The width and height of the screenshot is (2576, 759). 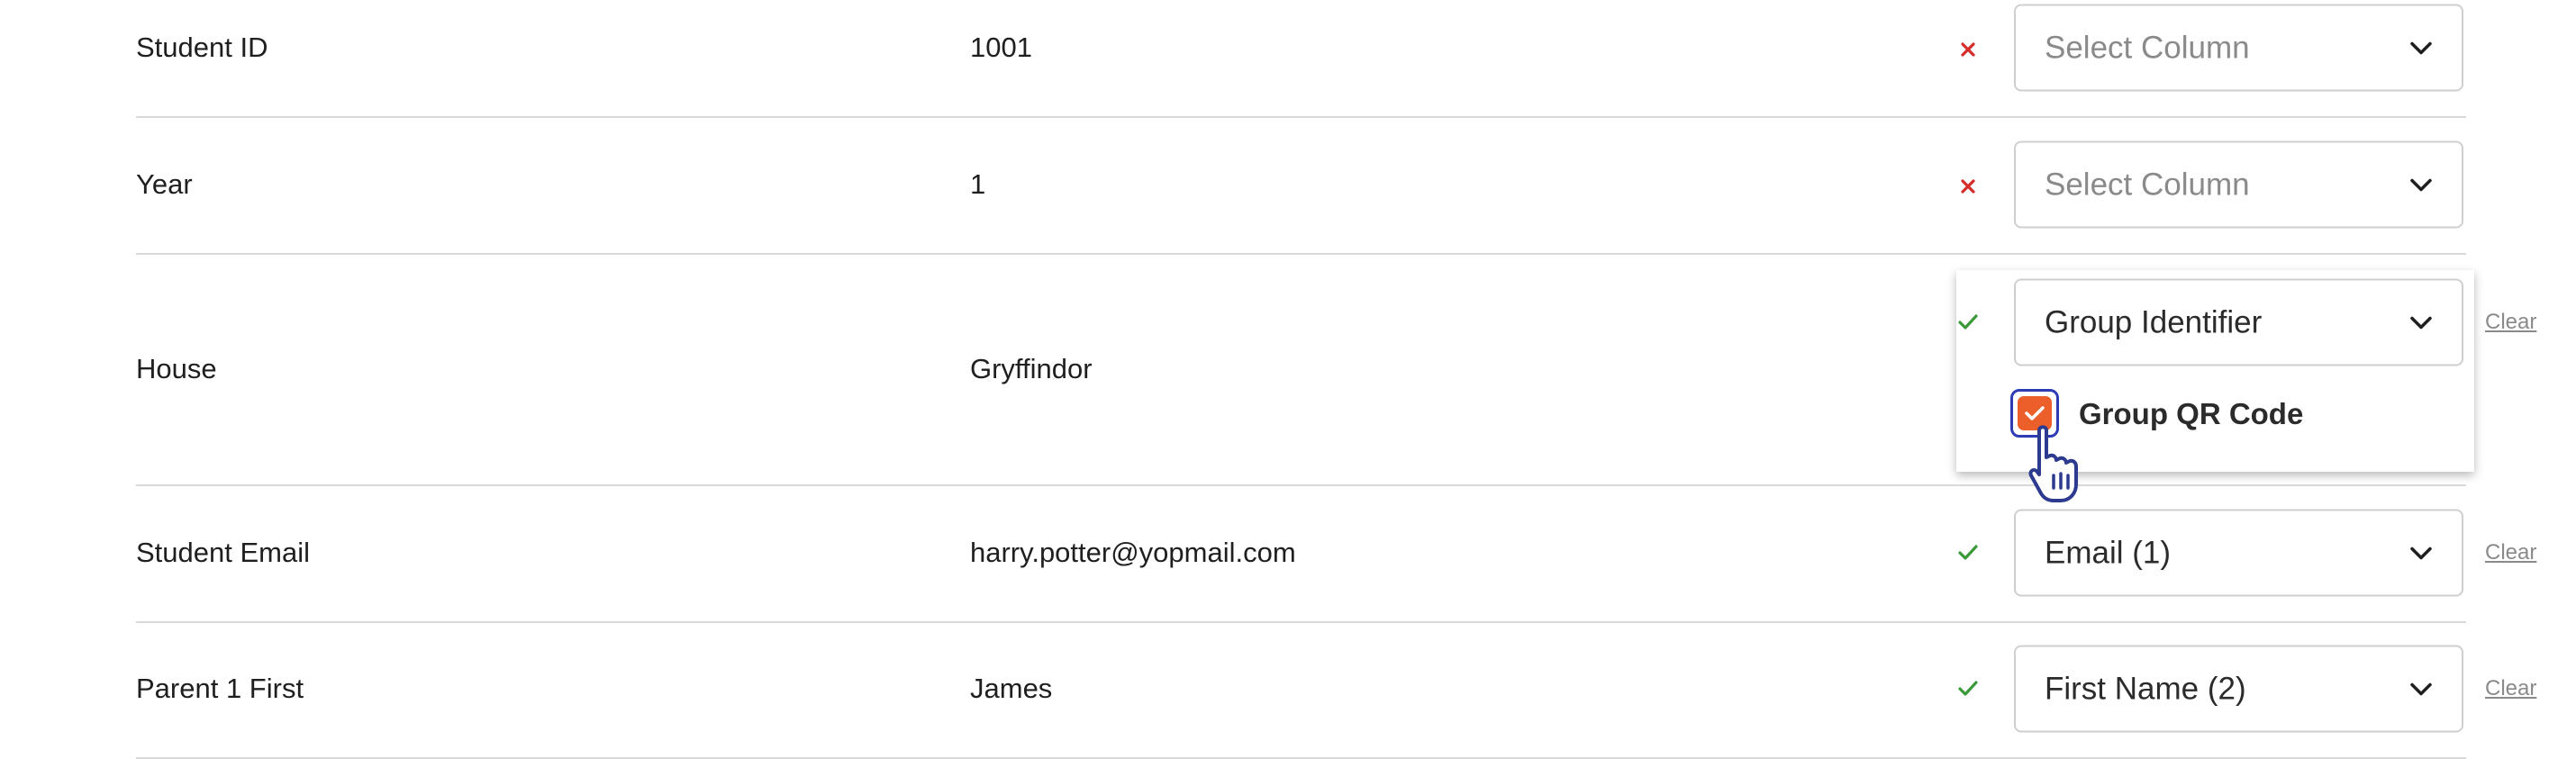 What do you see at coordinates (202, 47) in the screenshot?
I see `field-label: Student ID` at bounding box center [202, 47].